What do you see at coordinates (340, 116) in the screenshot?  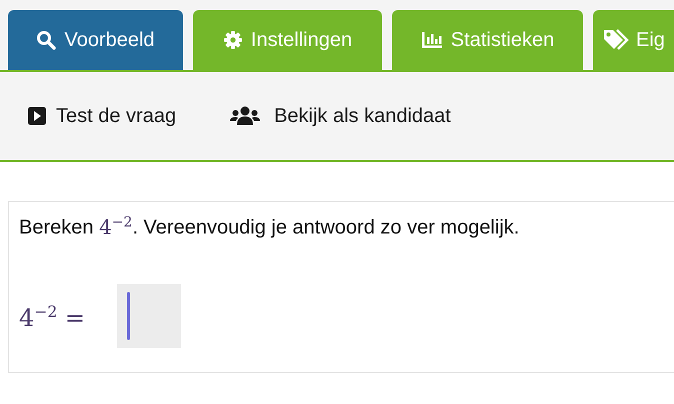 I see `toolbar-button: Bekijk als kandidaat` at bounding box center [340, 116].